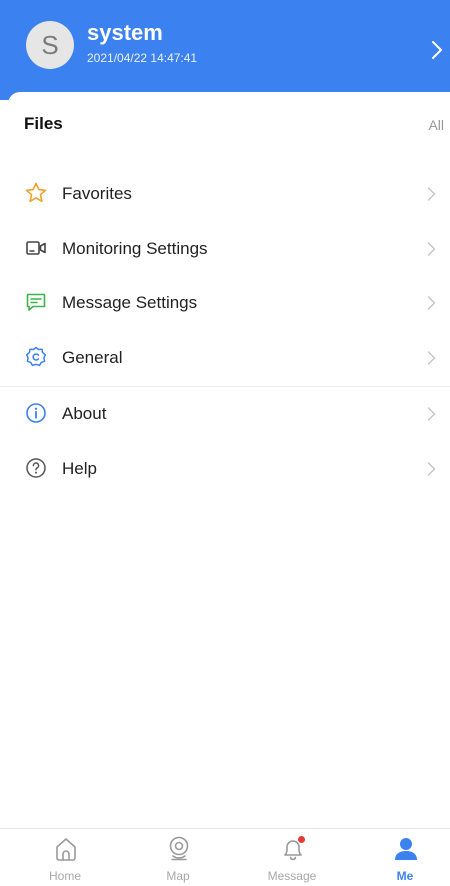 Image resolution: width=450 pixels, height=886 pixels. What do you see at coordinates (66, 849) in the screenshot?
I see `home-icon` at bounding box center [66, 849].